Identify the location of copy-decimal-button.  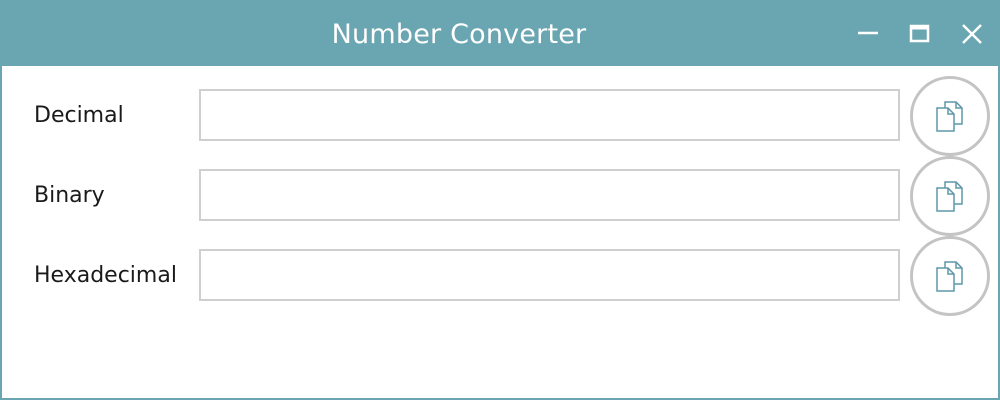
(950, 116).